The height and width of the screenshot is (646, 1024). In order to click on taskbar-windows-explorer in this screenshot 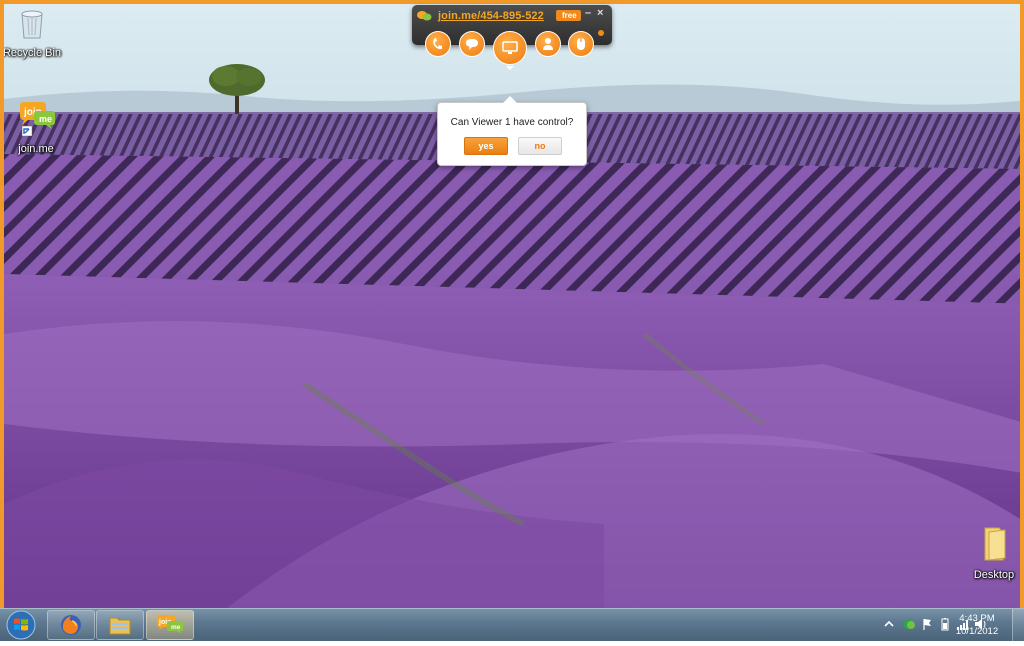, I will do `click(120, 625)`.